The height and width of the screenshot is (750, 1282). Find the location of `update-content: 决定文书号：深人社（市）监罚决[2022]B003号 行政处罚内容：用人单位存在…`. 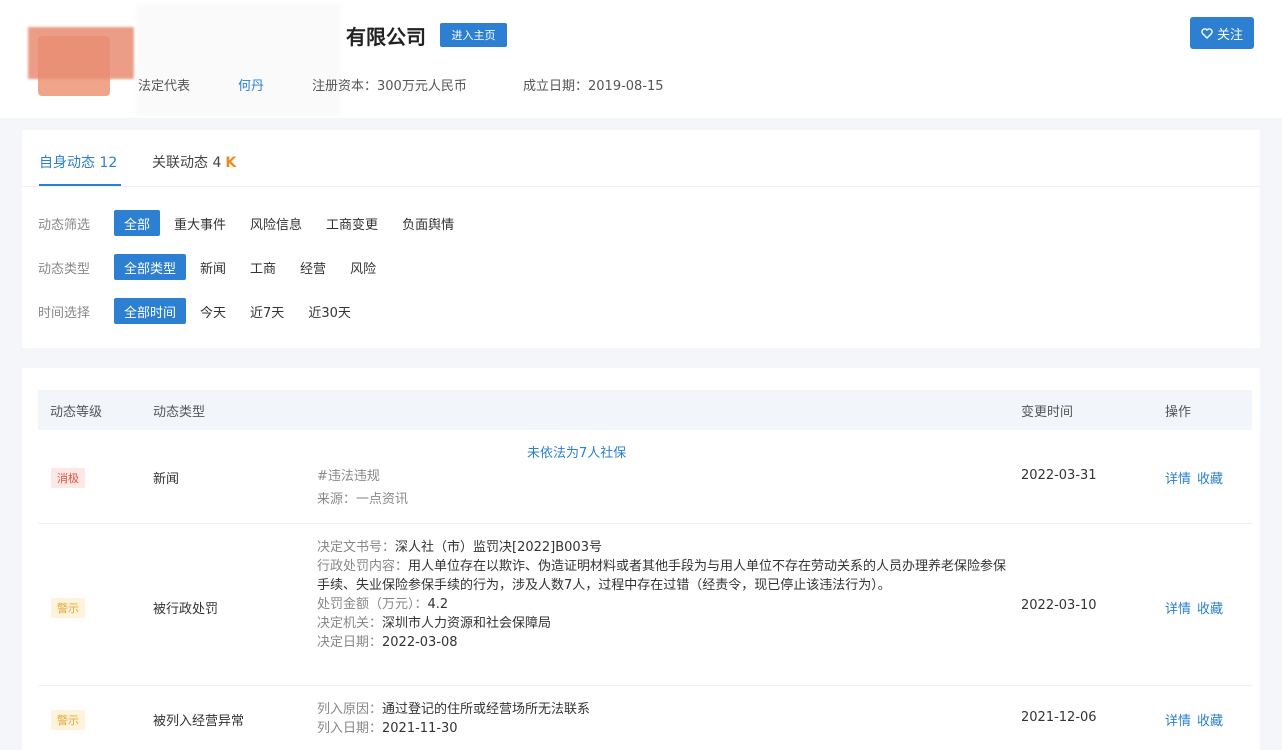

update-content: 决定文书号：深人社（市）监罚决[2022]B003号 行政处罚内容：用人单位存在… is located at coordinates (667, 595).